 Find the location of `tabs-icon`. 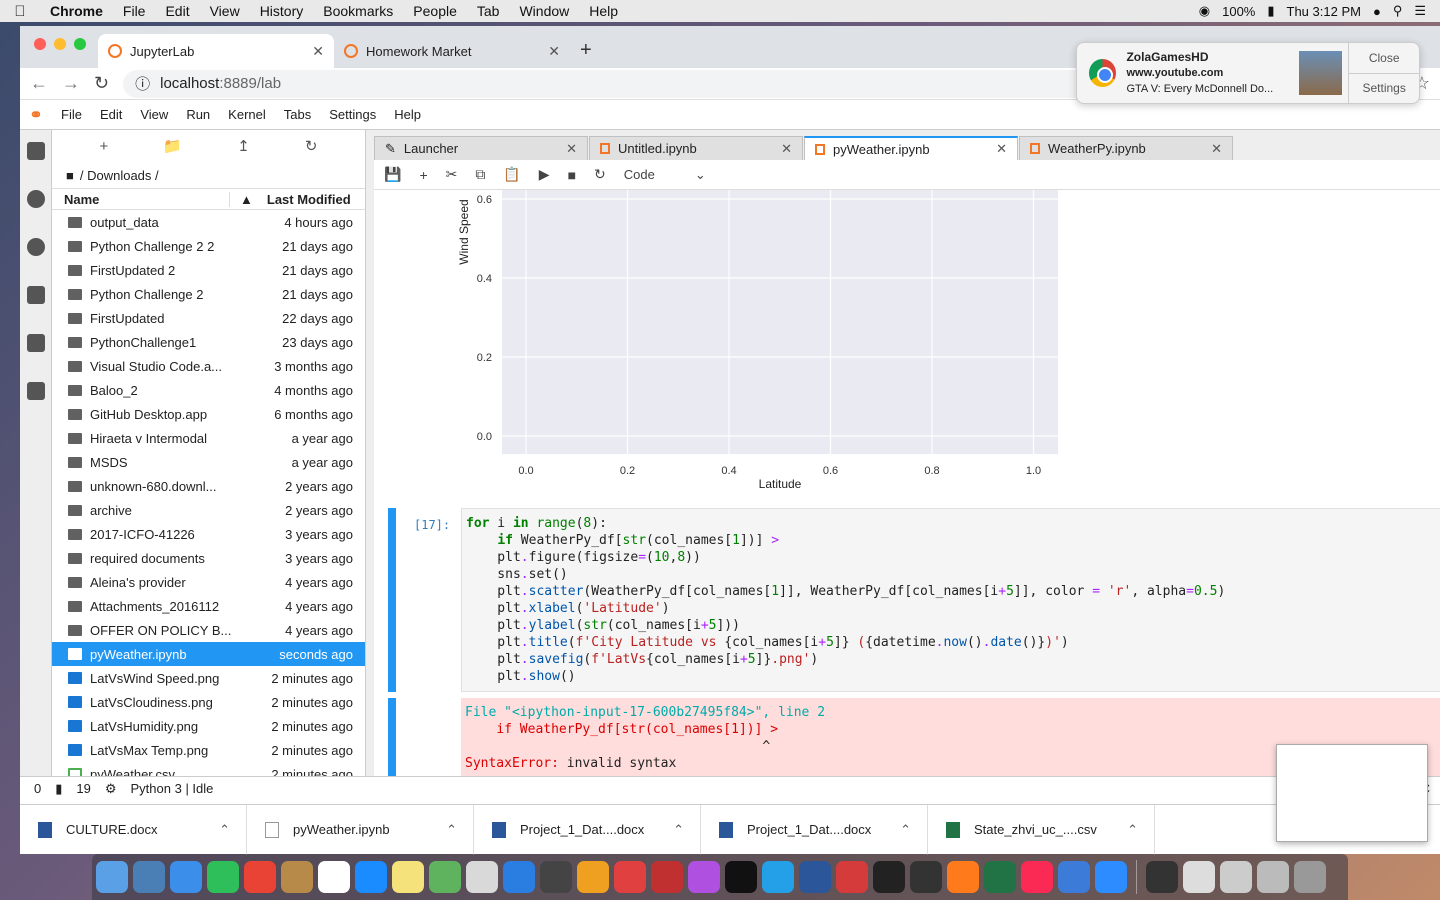

tabs-icon is located at coordinates (35, 343).